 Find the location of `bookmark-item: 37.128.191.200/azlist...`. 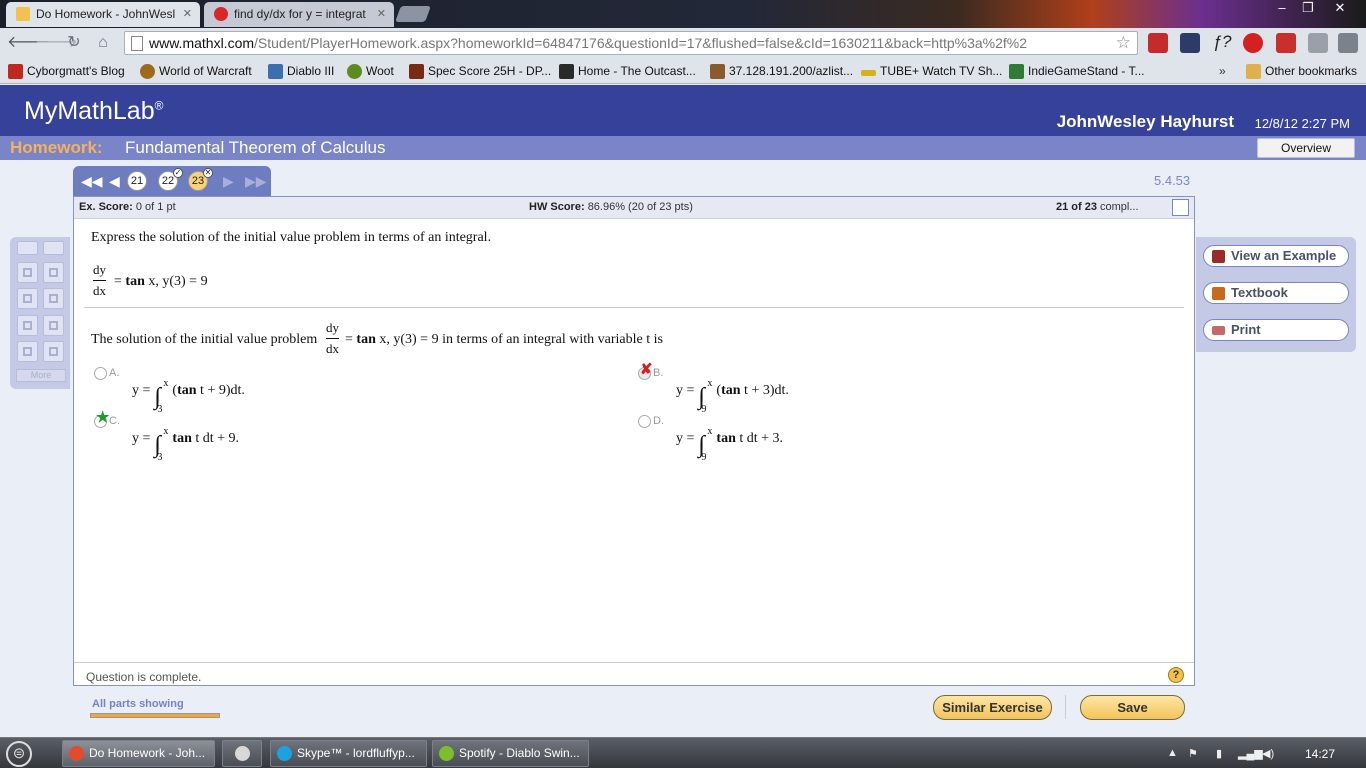

bookmark-item: 37.128.191.200/azlist... is located at coordinates (781, 71).